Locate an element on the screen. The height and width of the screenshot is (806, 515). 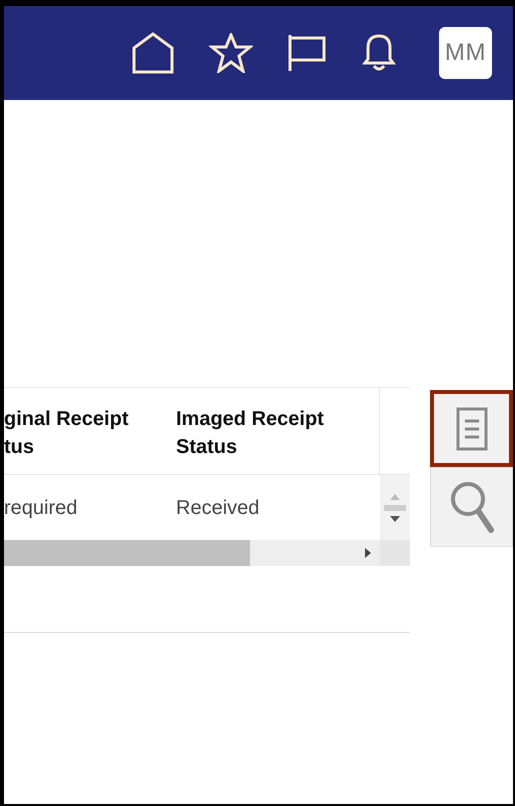
bell-icon is located at coordinates (379, 53).